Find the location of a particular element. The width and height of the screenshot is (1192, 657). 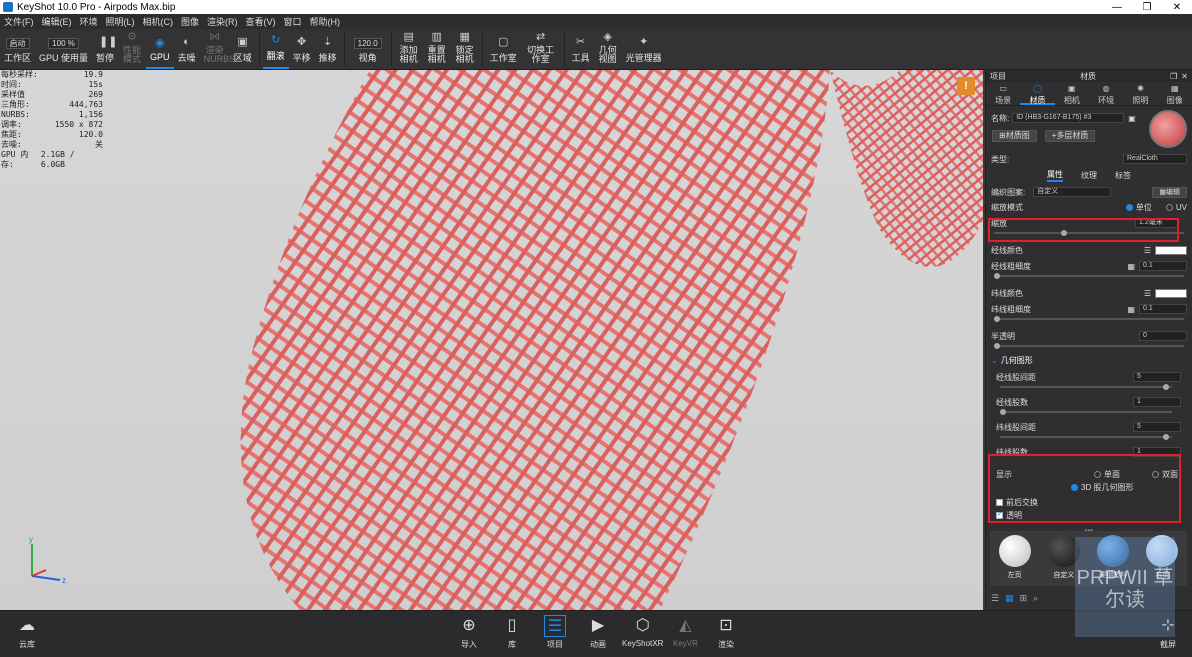

toolbar-lock-camera: ▦ 锁定相机 is located at coordinates (465, 49).